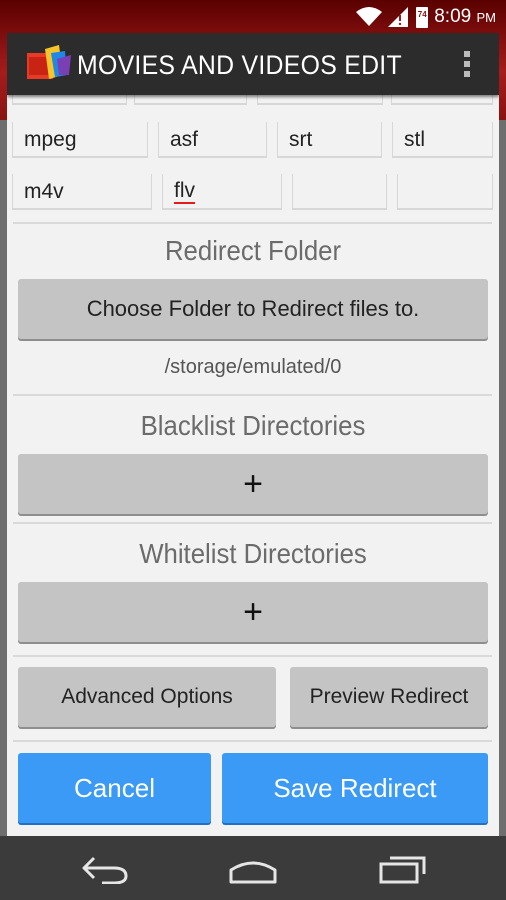 This screenshot has height=900, width=506. What do you see at coordinates (114, 788) in the screenshot?
I see `cancel-button: Cancel` at bounding box center [114, 788].